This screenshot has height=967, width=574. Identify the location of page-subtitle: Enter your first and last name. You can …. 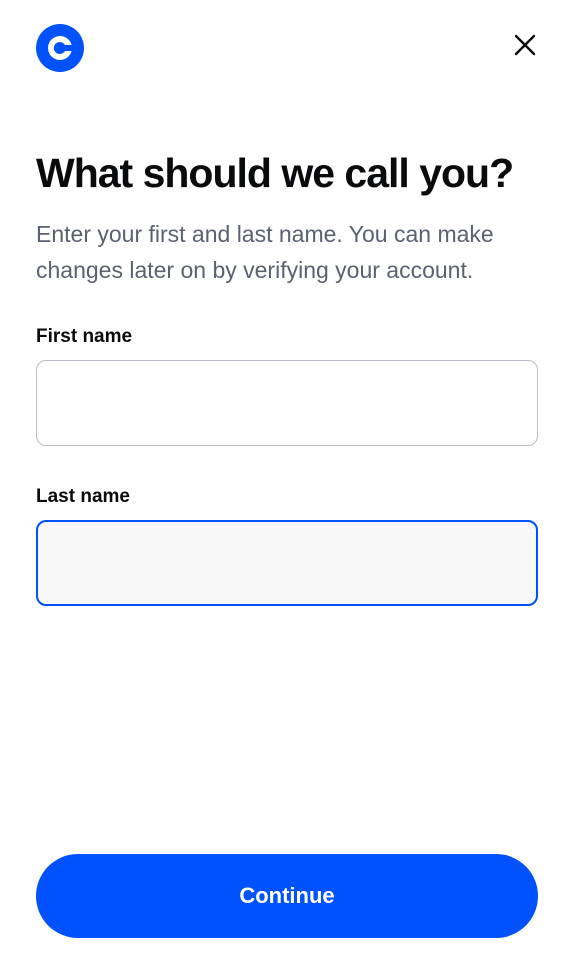
(265, 252).